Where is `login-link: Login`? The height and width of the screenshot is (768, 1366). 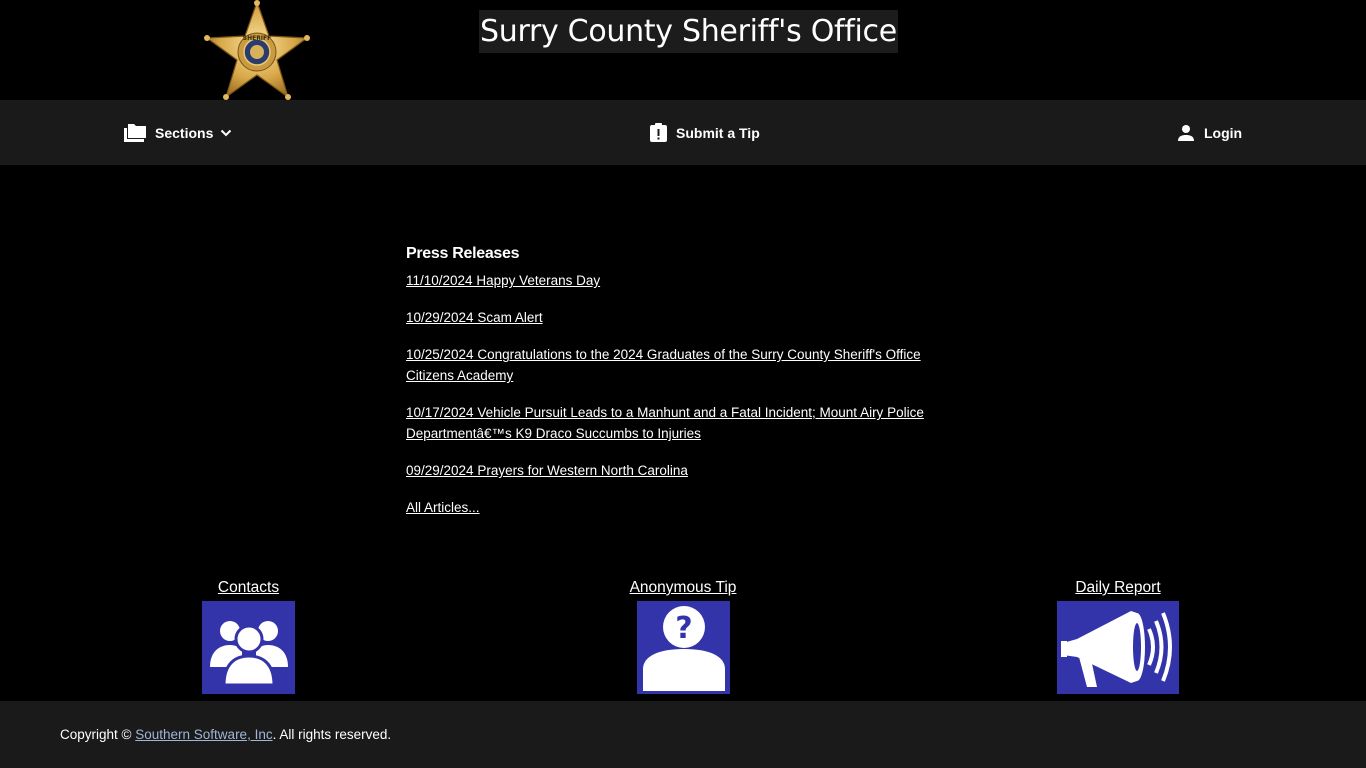
login-link: Login is located at coordinates (1209, 132).